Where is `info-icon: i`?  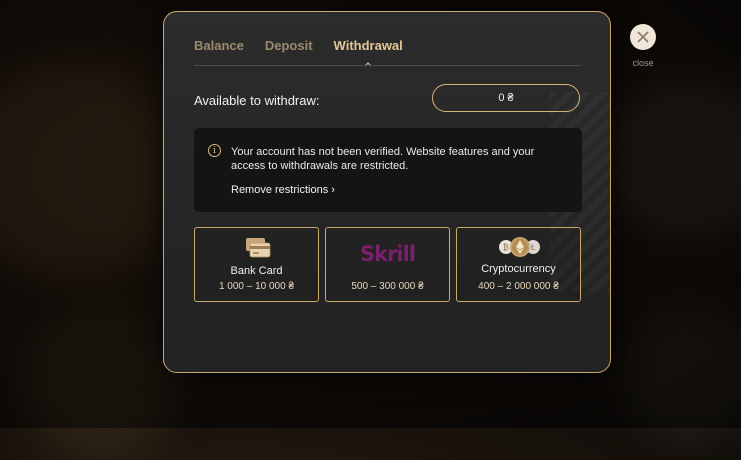
info-icon: i is located at coordinates (214, 150).